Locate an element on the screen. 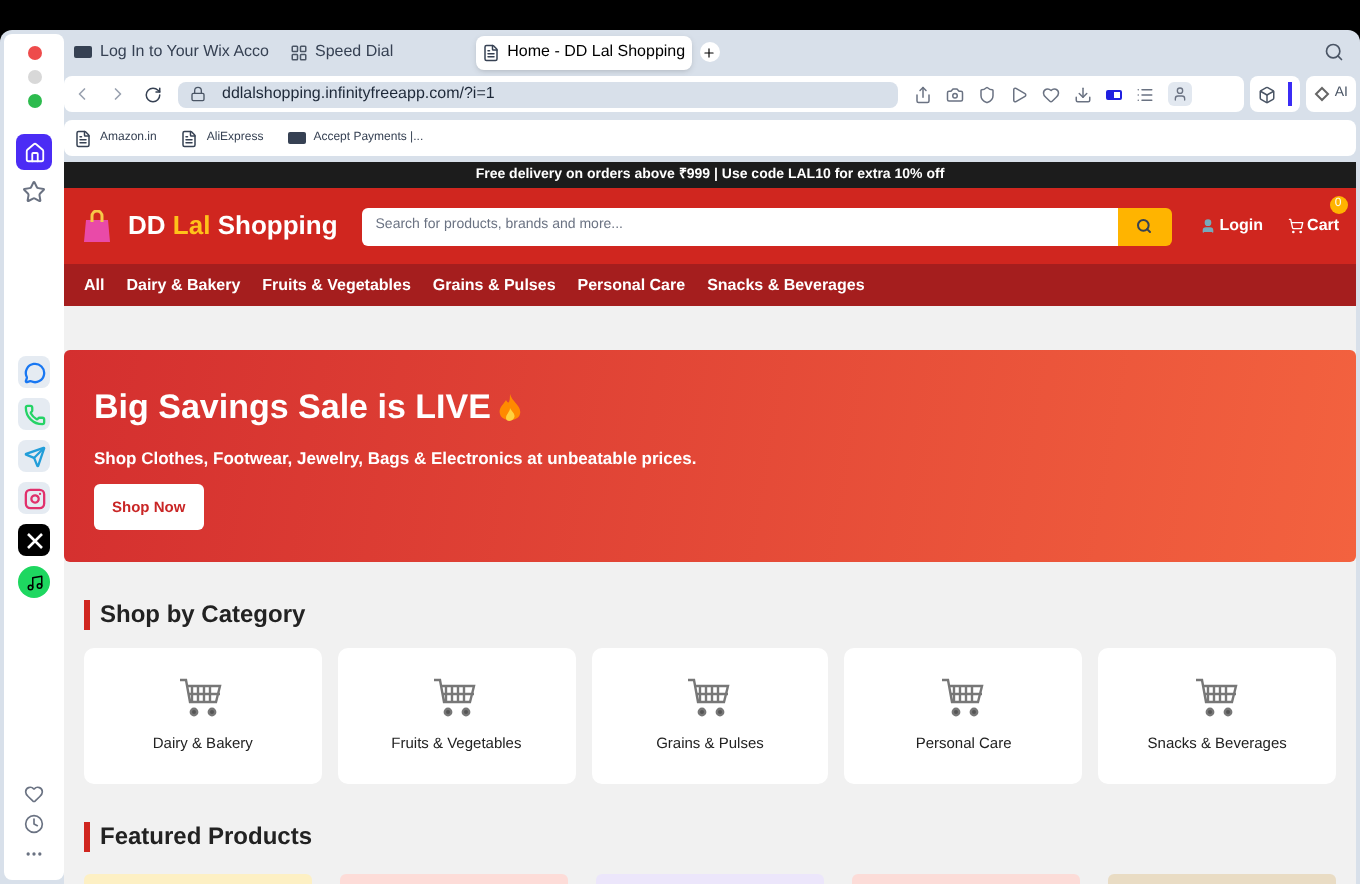  section-title: Featured Products is located at coordinates (206, 837).